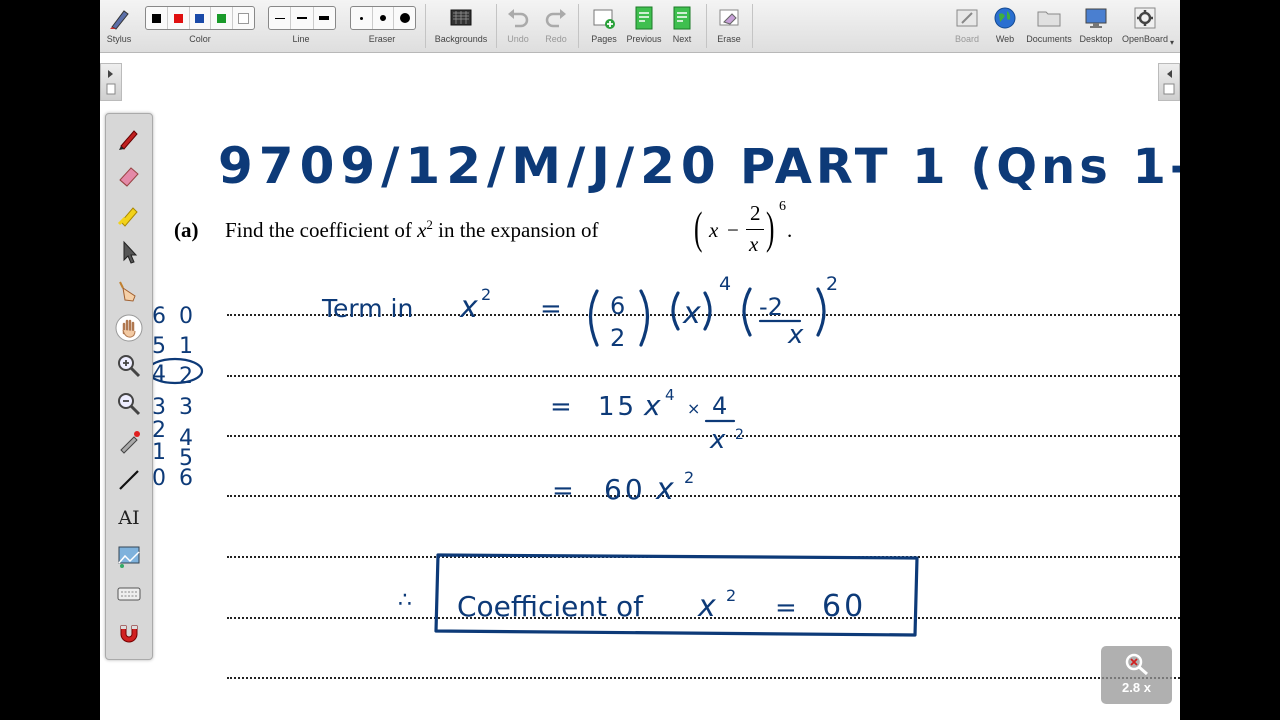 The image size is (1280, 720). What do you see at coordinates (243, 18) in the screenshot?
I see `color-white-swatch` at bounding box center [243, 18].